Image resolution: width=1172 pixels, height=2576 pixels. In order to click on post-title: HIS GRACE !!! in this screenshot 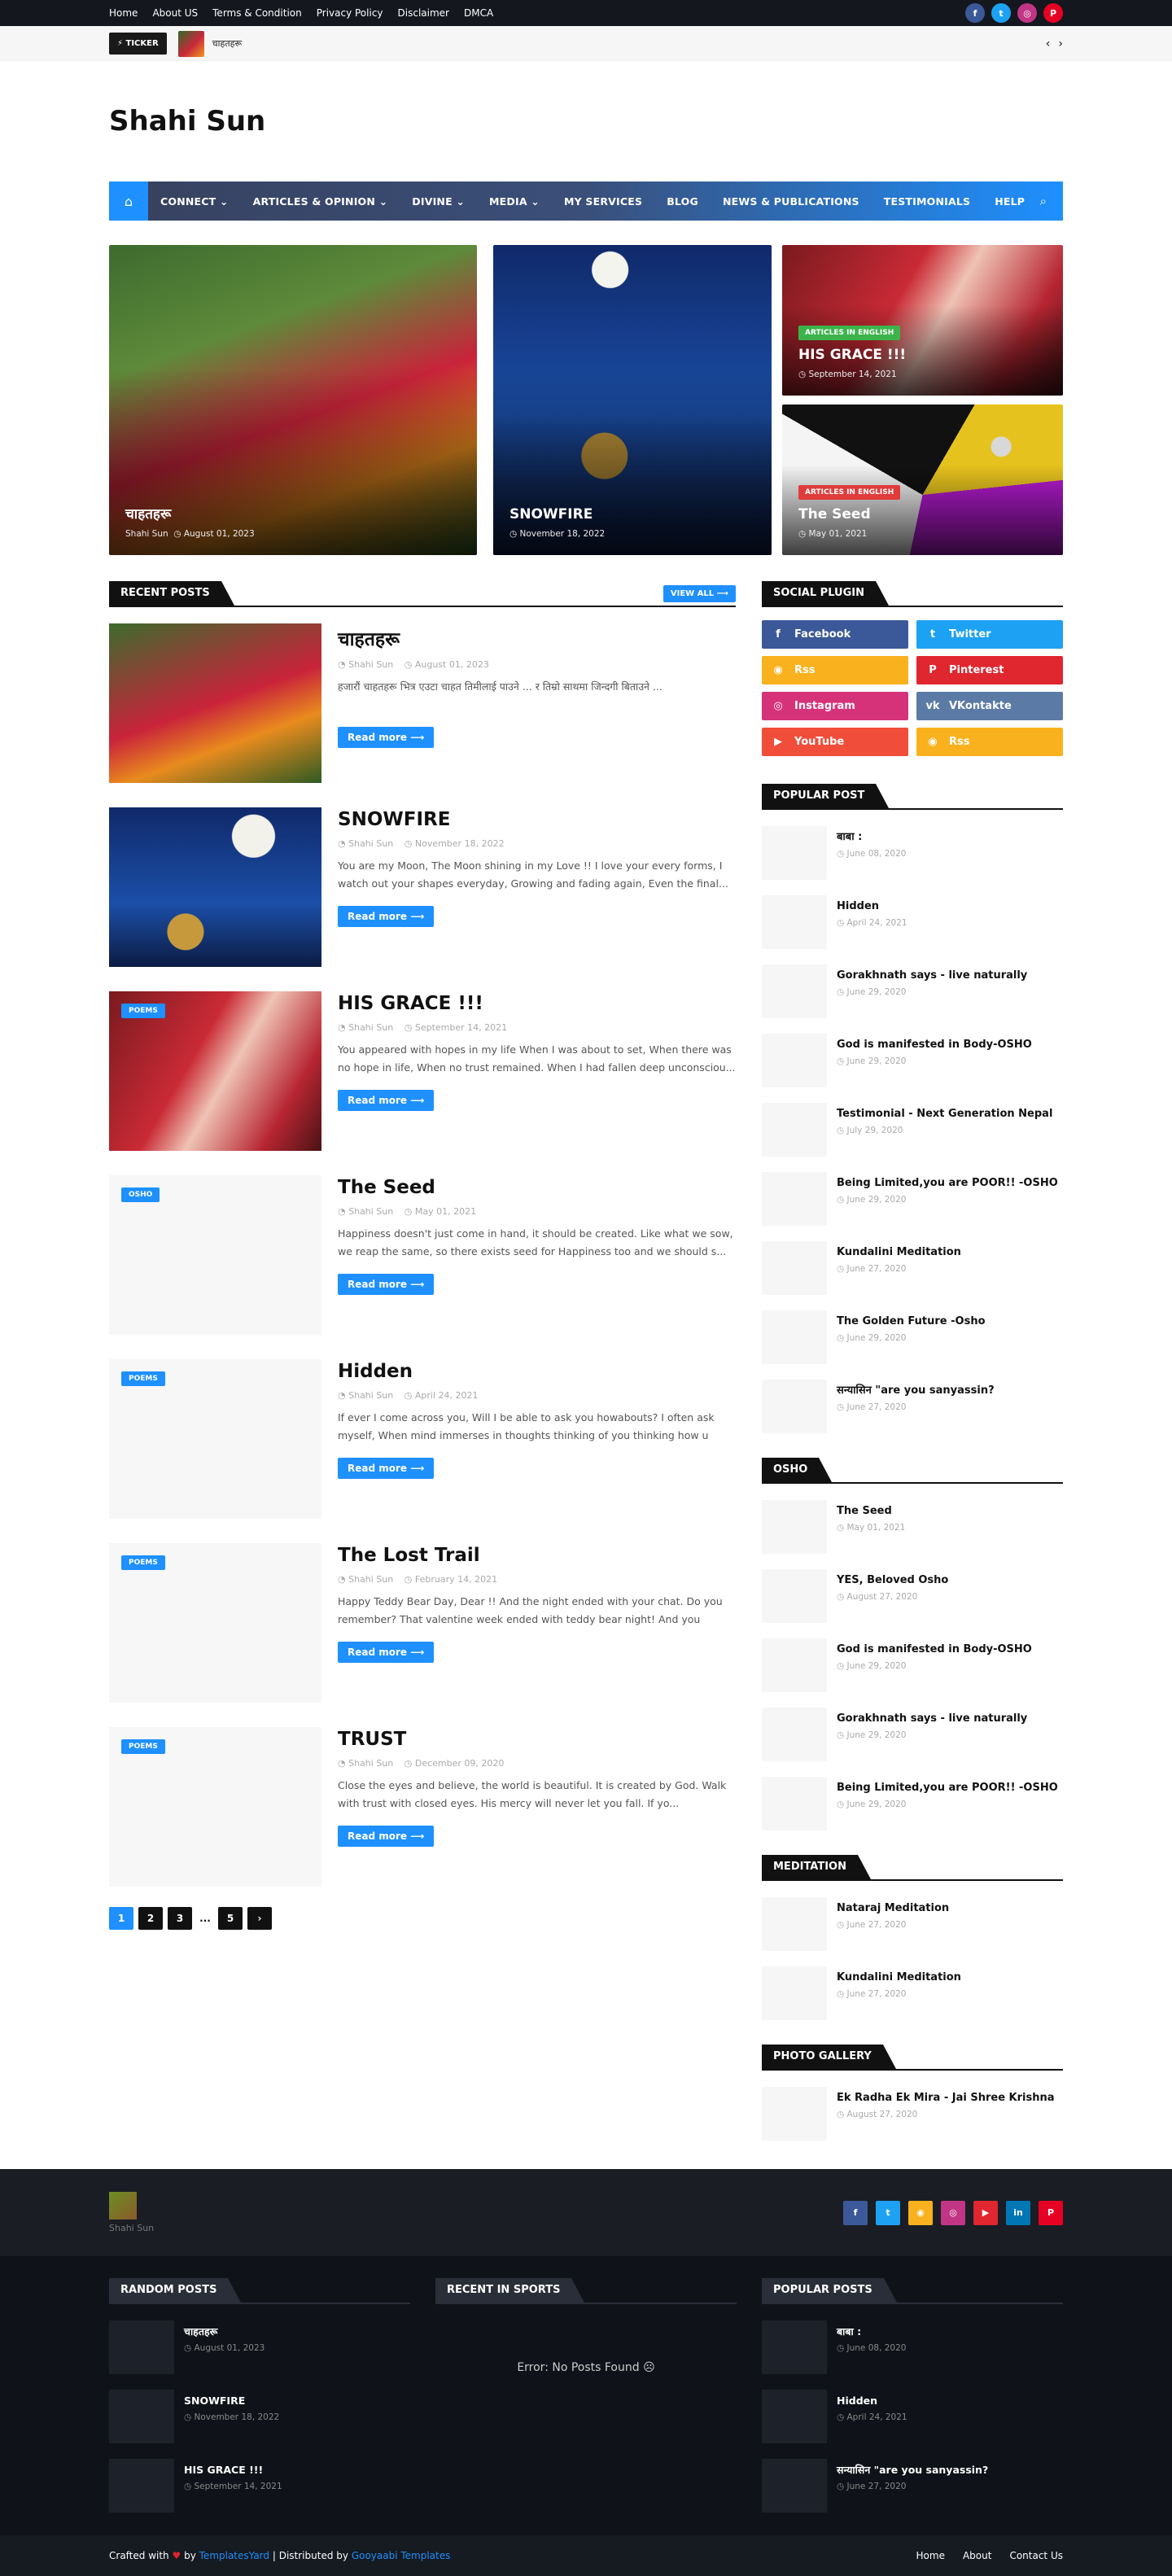, I will do `click(233, 2470)`.